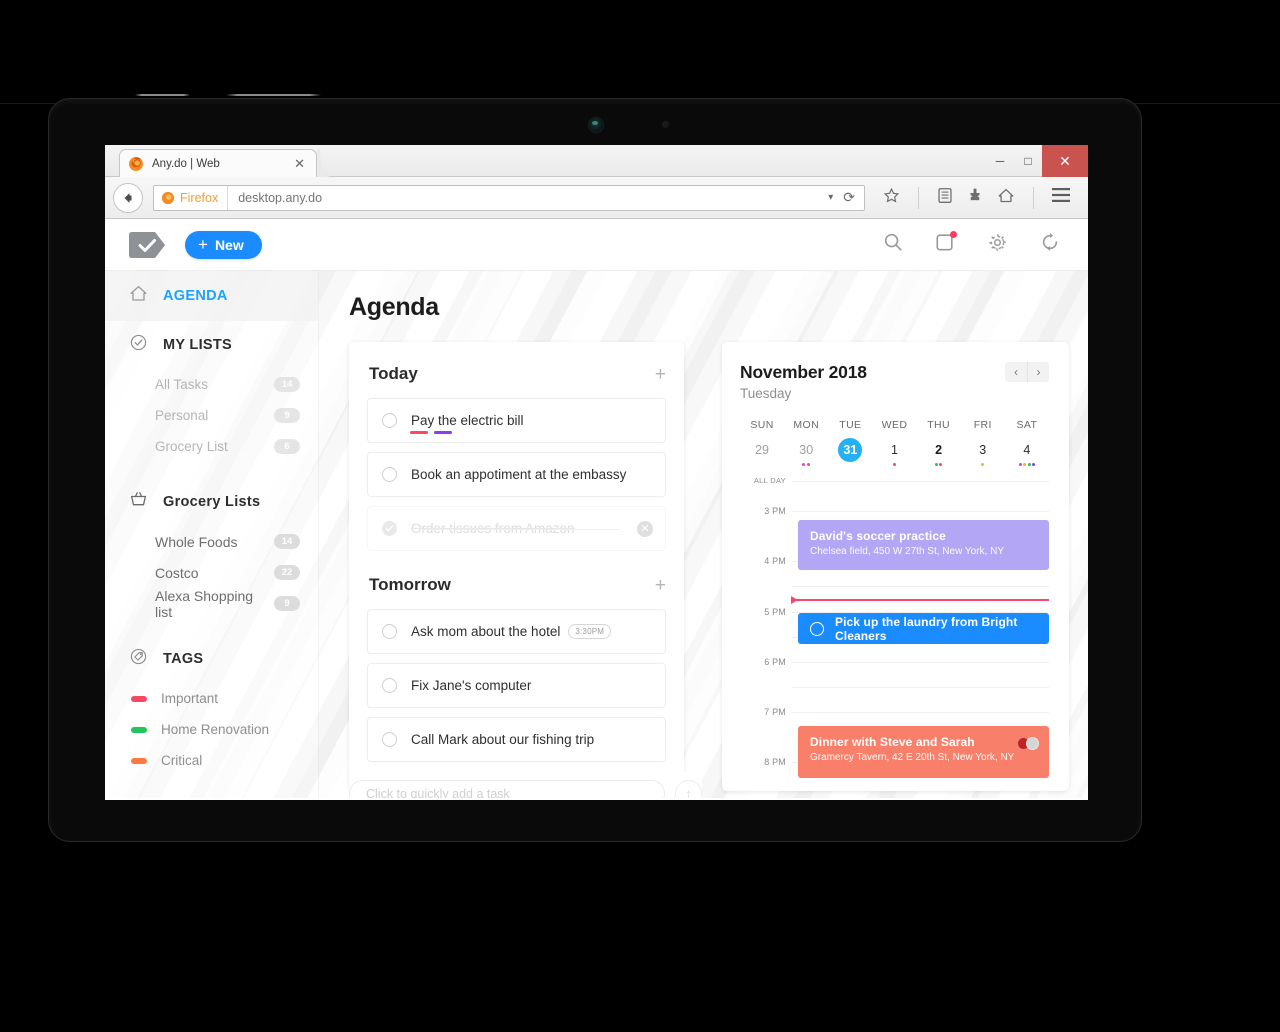 The image size is (1280, 1032). Describe the element at coordinates (1028, 161) in the screenshot. I see `window-maximize-button: □` at that location.